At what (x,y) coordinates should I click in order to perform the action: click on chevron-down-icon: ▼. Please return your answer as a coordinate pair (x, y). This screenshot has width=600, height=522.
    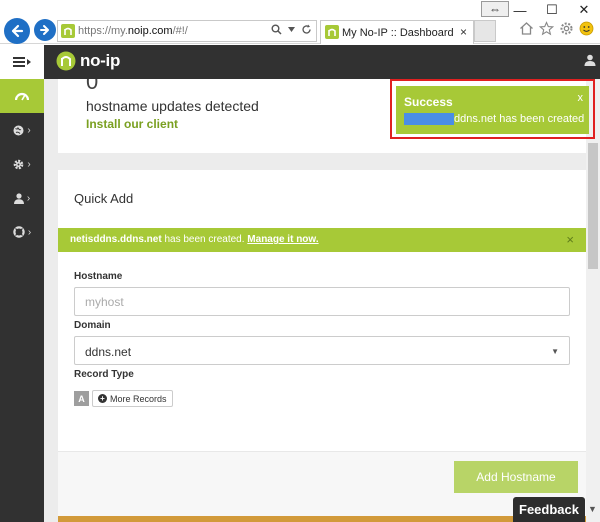
    Looking at the image, I should click on (555, 351).